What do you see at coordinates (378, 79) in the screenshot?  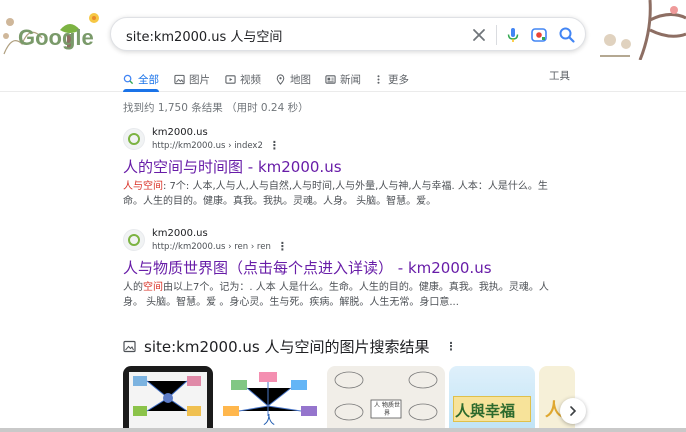 I see `more-vert-icon` at bounding box center [378, 79].